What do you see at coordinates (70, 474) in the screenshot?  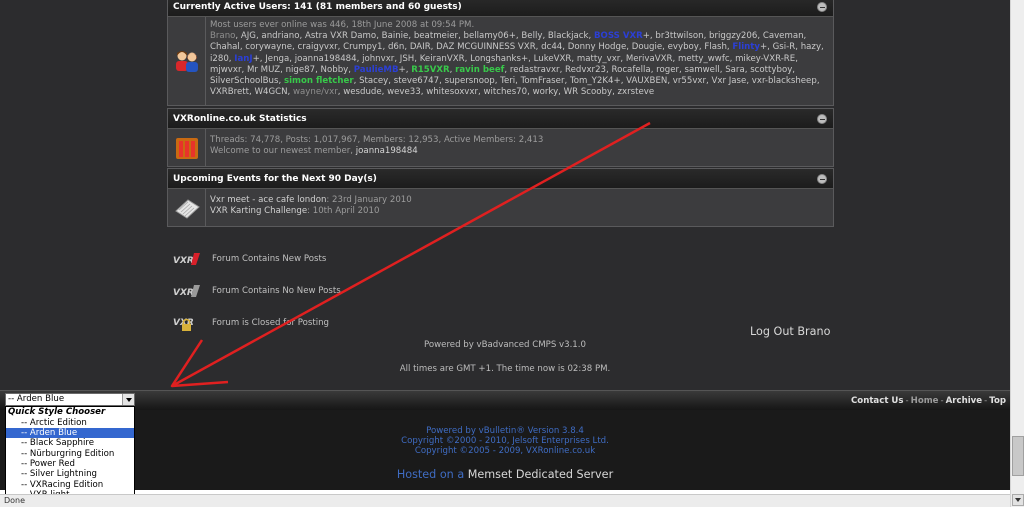 I see `style-option: -- Silver Lightning` at bounding box center [70, 474].